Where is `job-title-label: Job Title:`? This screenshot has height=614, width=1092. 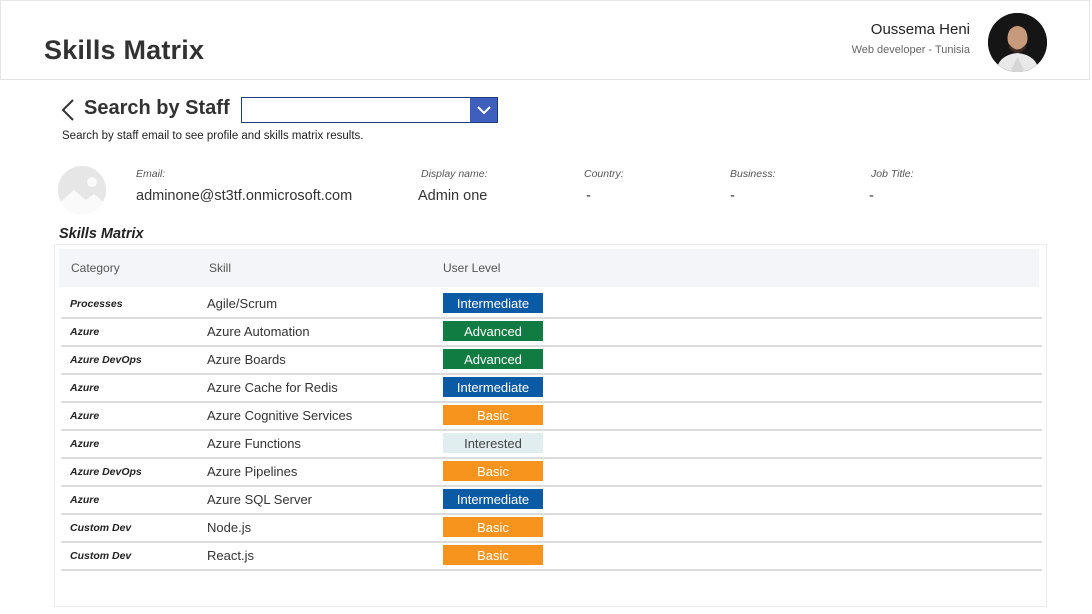 job-title-label: Job Title: is located at coordinates (892, 174).